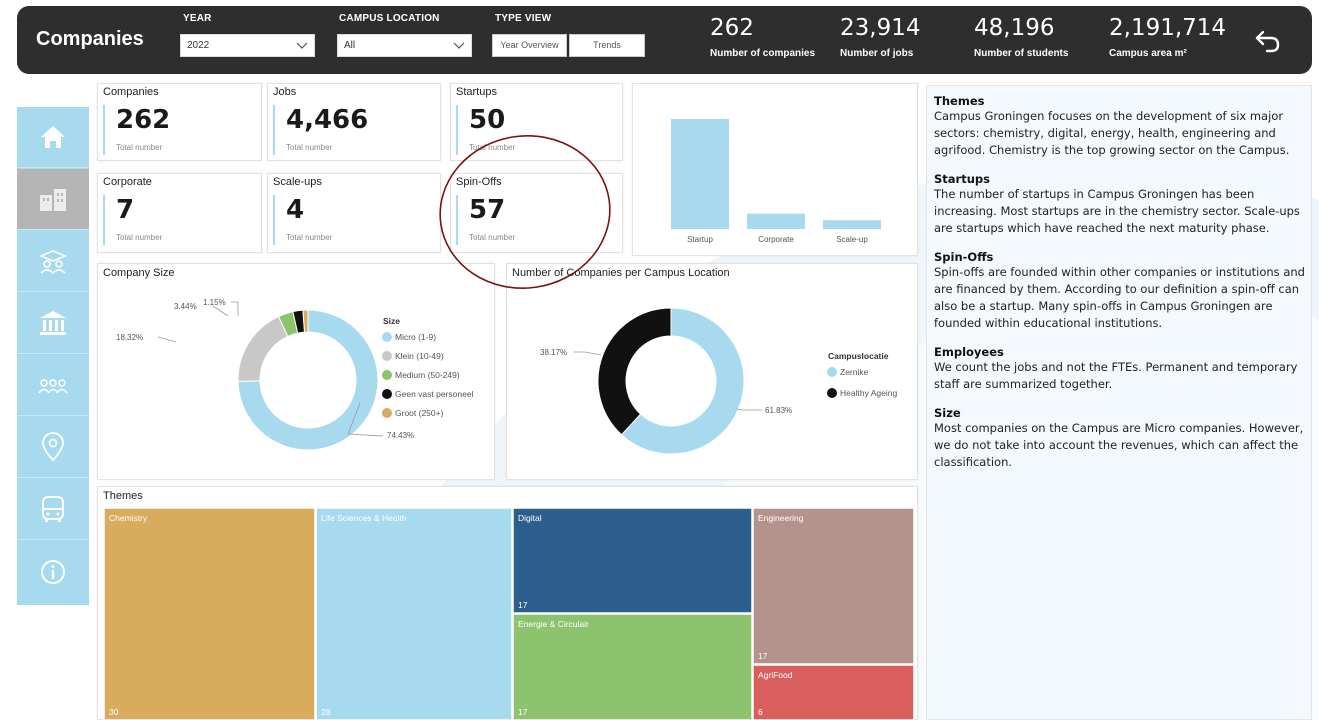 Image resolution: width=1319 pixels, height=720 pixels. What do you see at coordinates (354, 122) in the screenshot?
I see `card-jobs: Jobs 4,466 Total number` at bounding box center [354, 122].